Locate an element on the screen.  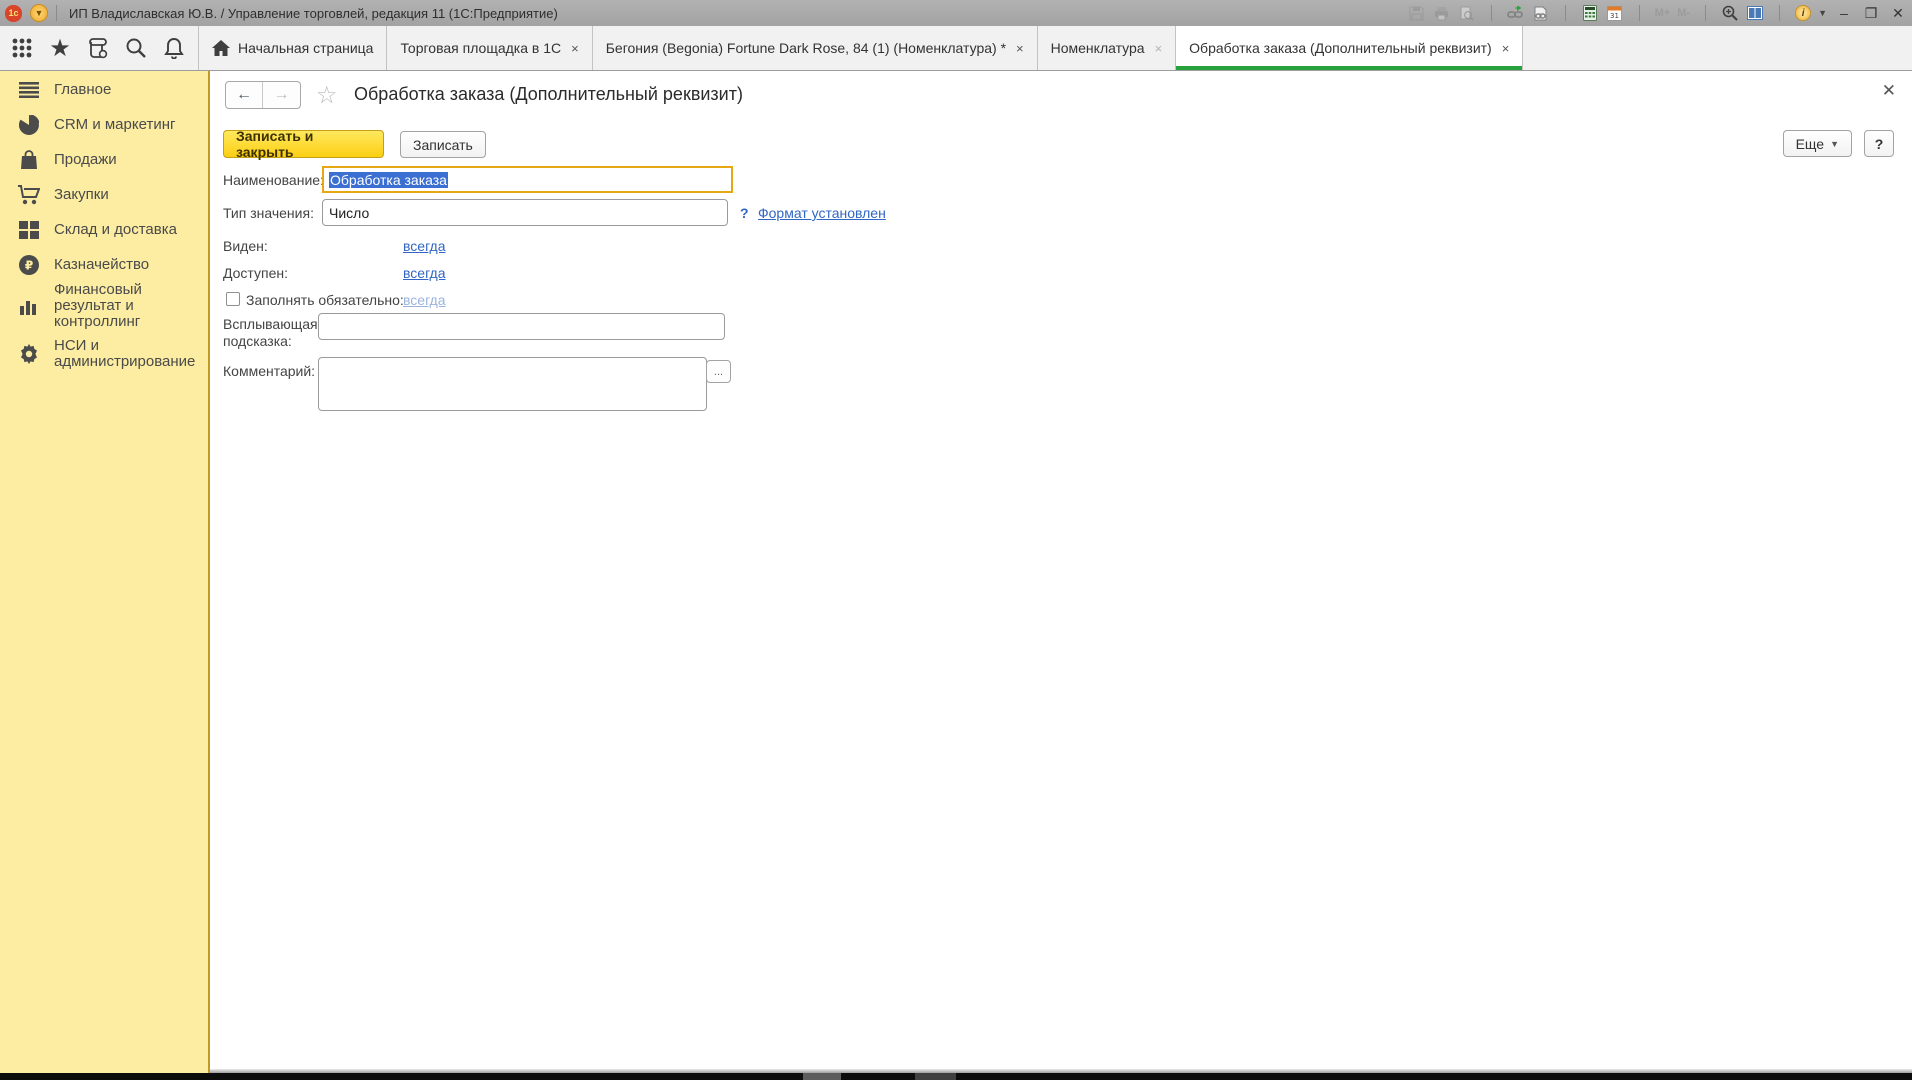
calendar-icon: 31 is located at coordinates (1615, 13).